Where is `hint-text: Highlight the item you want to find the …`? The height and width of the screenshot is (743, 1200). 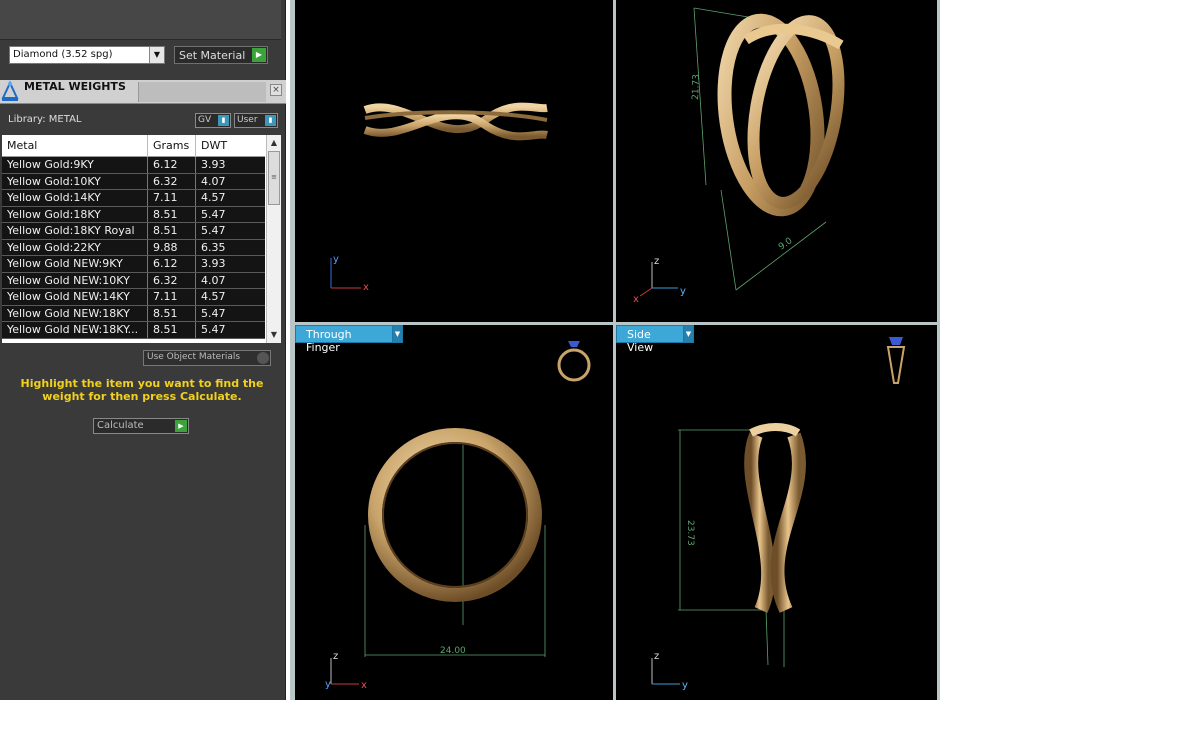 hint-text: Highlight the item you want to find the … is located at coordinates (142, 390).